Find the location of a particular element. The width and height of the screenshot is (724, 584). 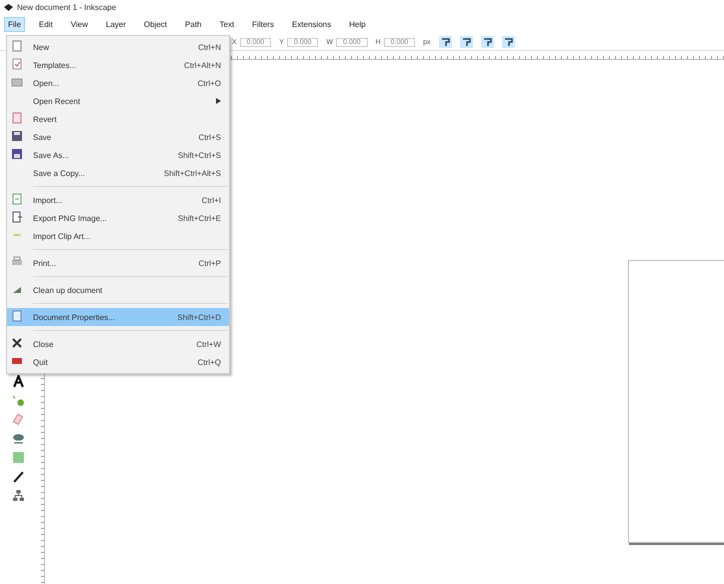

document-icon is located at coordinates (17, 316).